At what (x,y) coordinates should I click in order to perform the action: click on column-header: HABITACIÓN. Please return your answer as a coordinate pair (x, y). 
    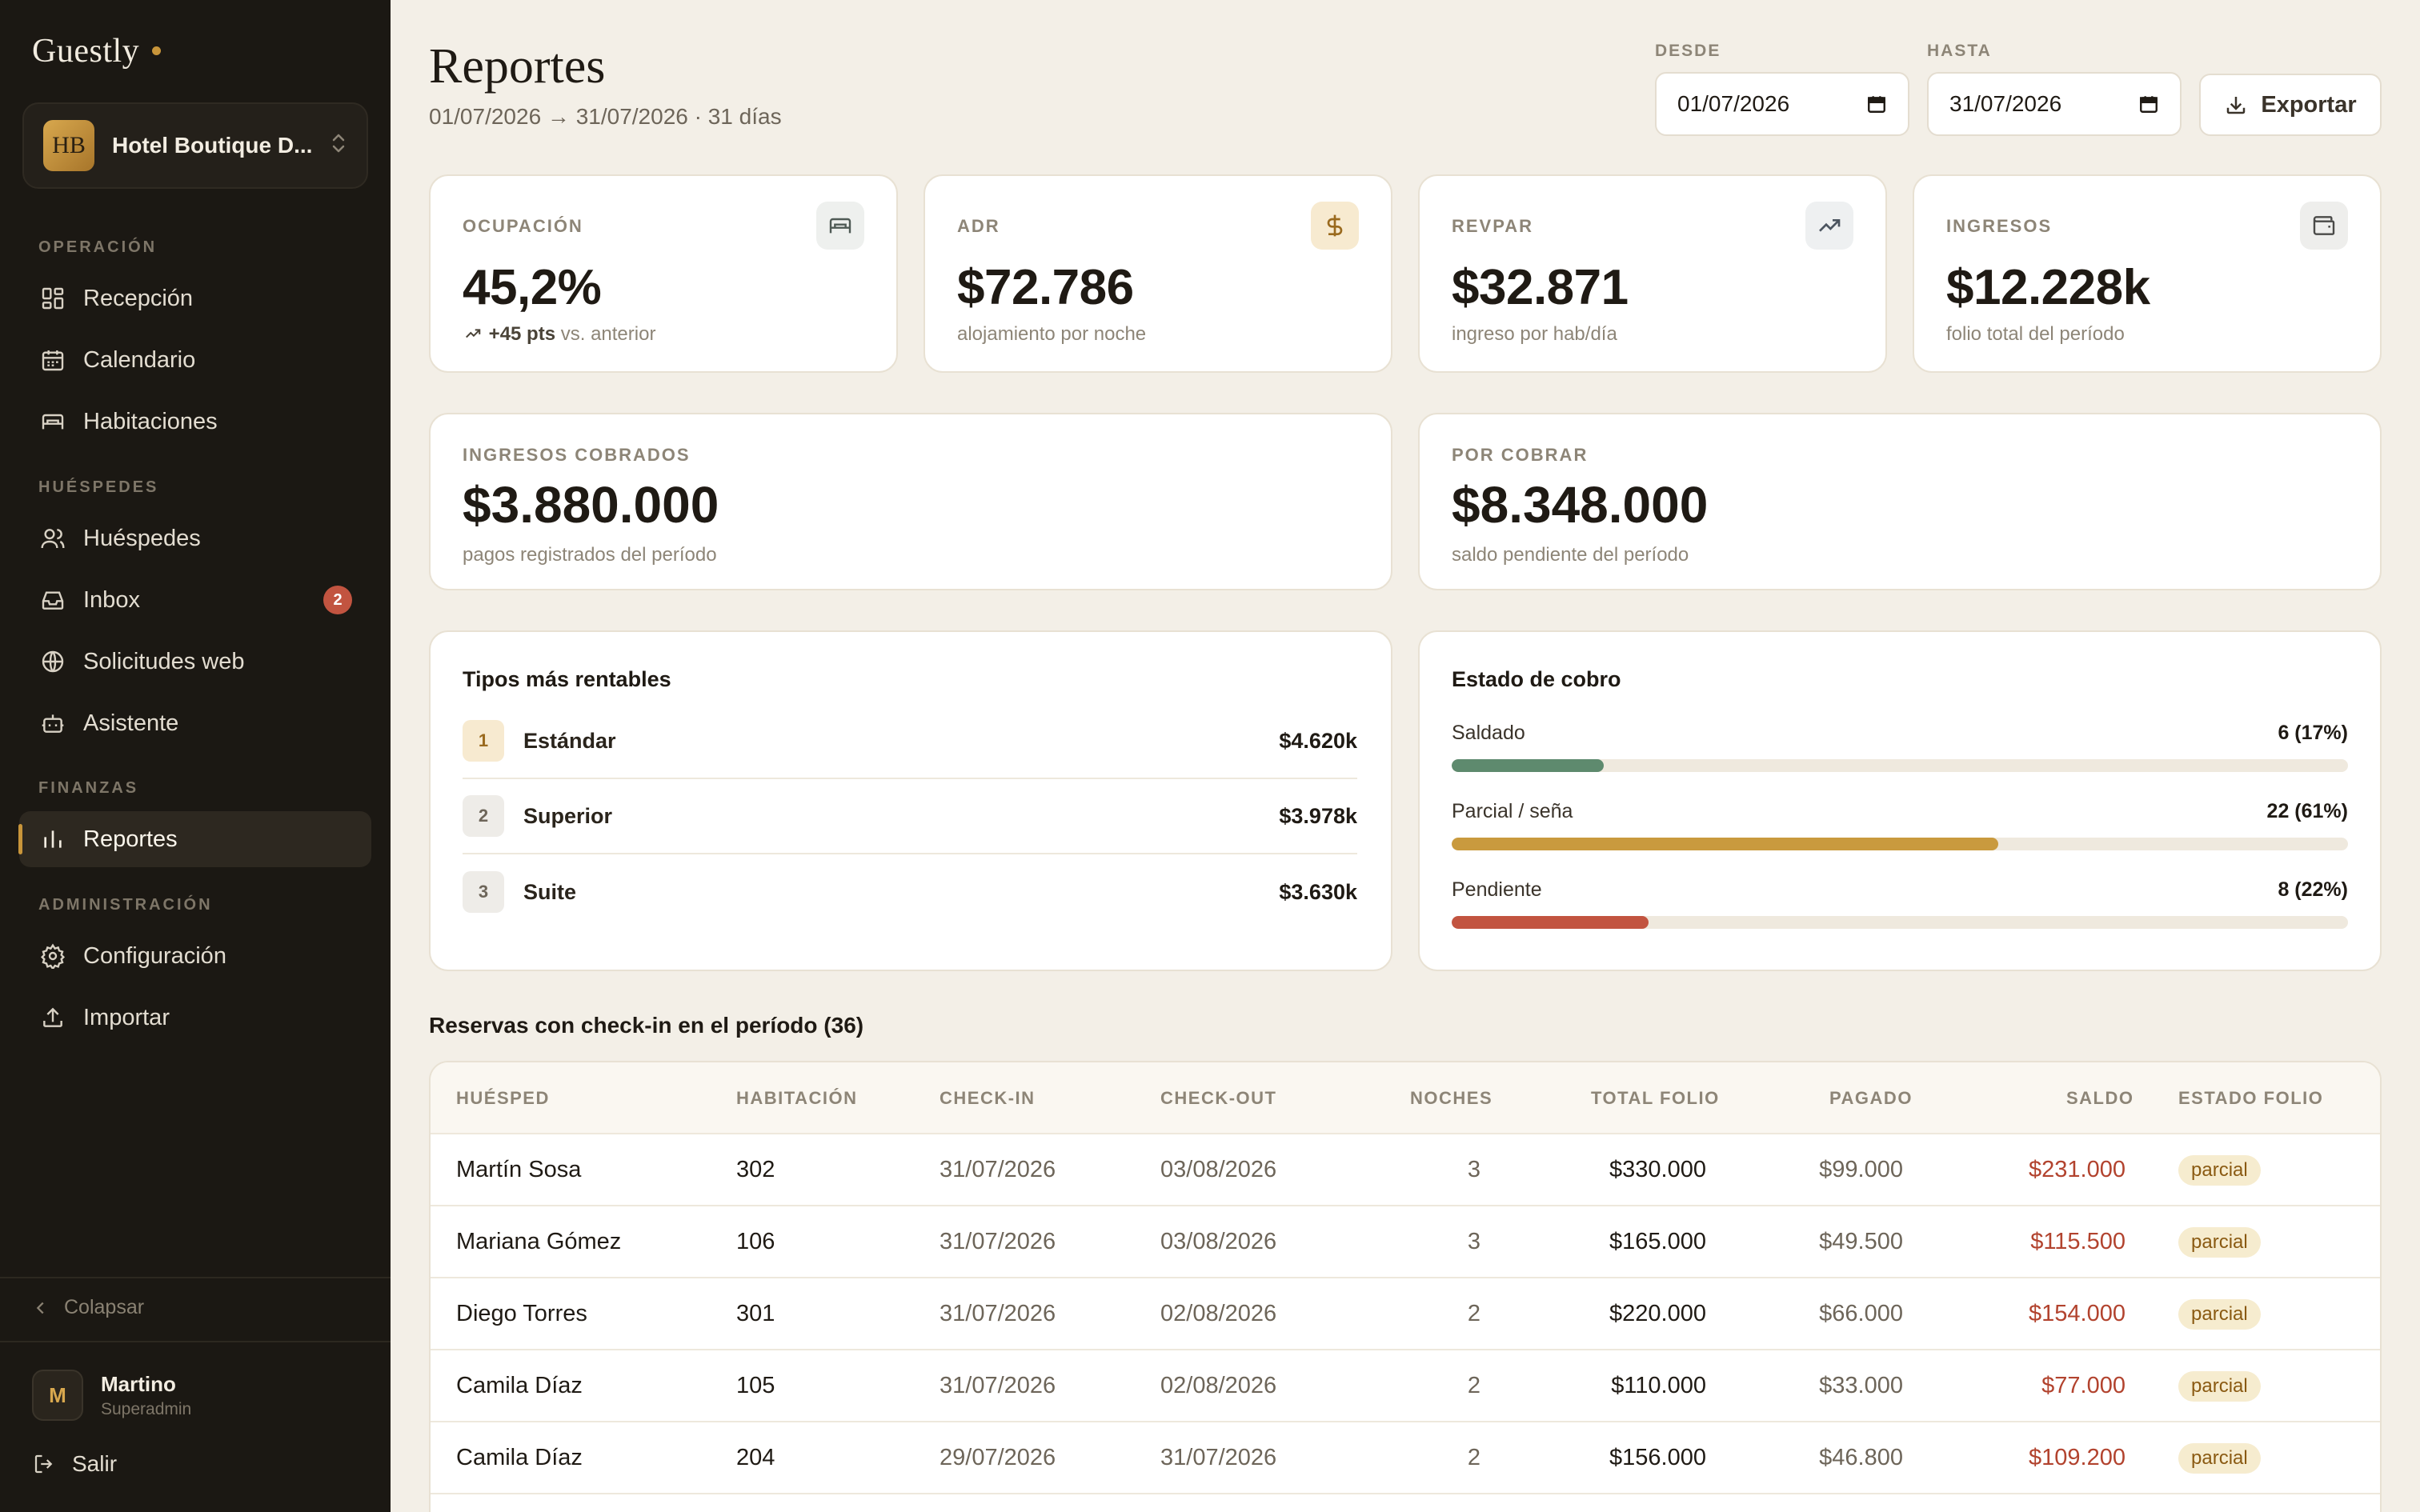
    Looking at the image, I should click on (796, 1098).